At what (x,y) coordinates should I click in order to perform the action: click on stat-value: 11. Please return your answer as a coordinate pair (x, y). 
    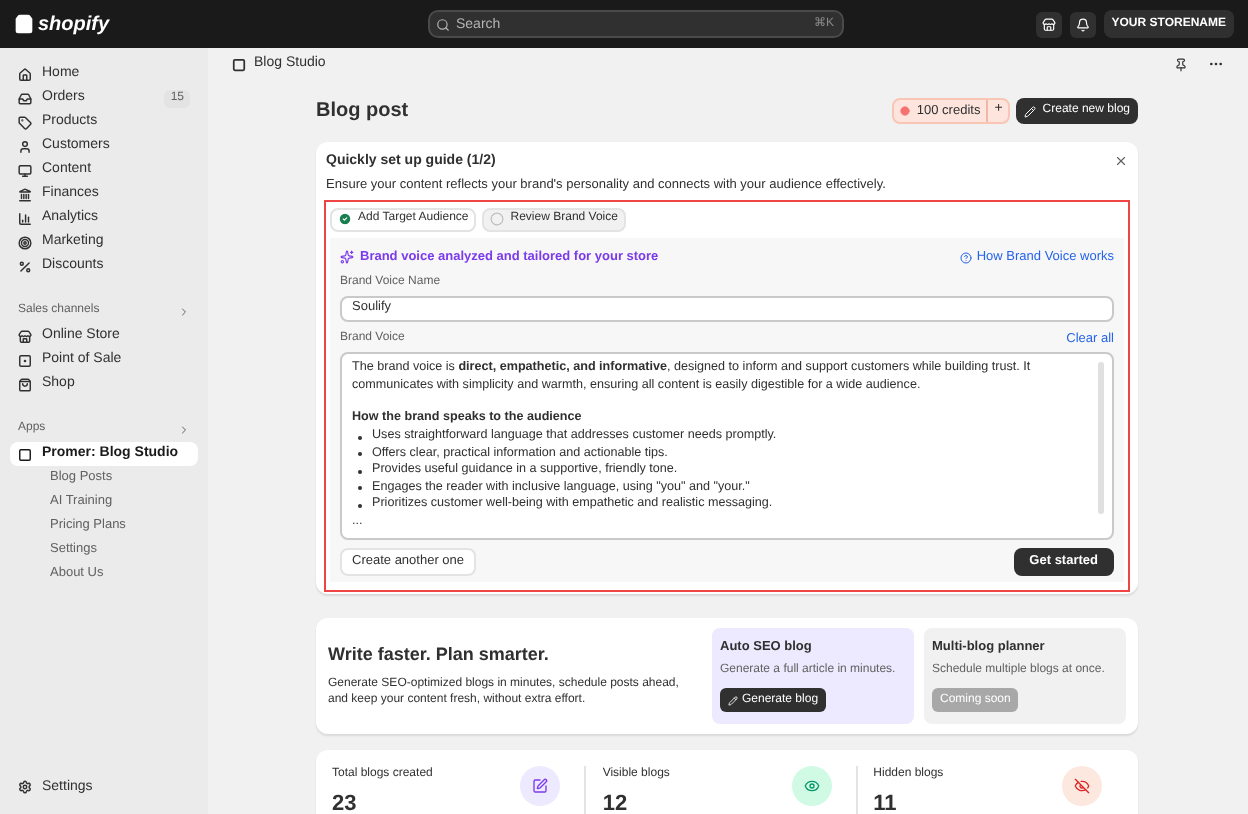
    Looking at the image, I should click on (886, 801).